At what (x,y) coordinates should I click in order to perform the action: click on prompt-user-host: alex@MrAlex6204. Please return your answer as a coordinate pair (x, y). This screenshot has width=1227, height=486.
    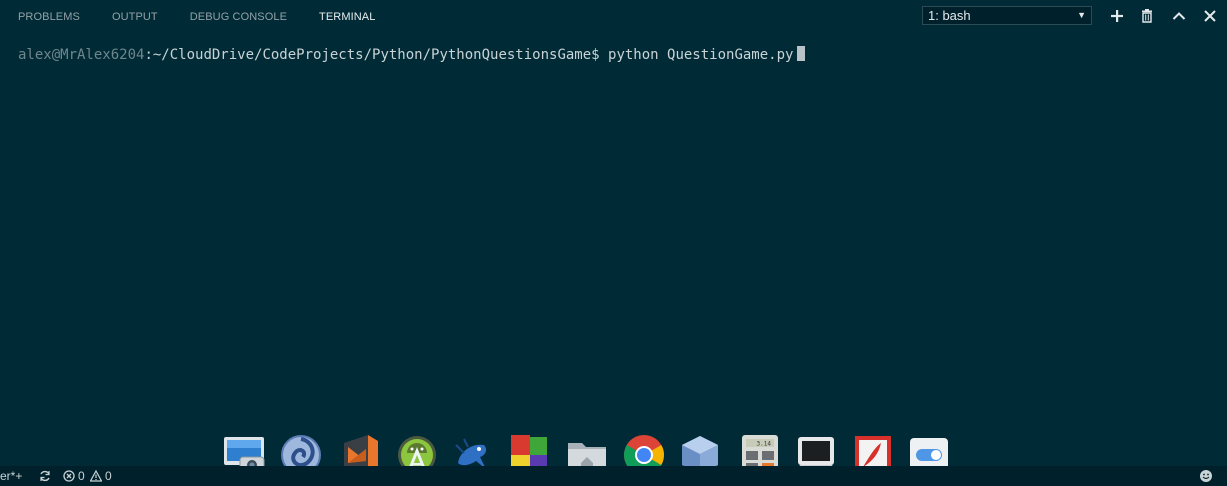
    Looking at the image, I should click on (81, 55).